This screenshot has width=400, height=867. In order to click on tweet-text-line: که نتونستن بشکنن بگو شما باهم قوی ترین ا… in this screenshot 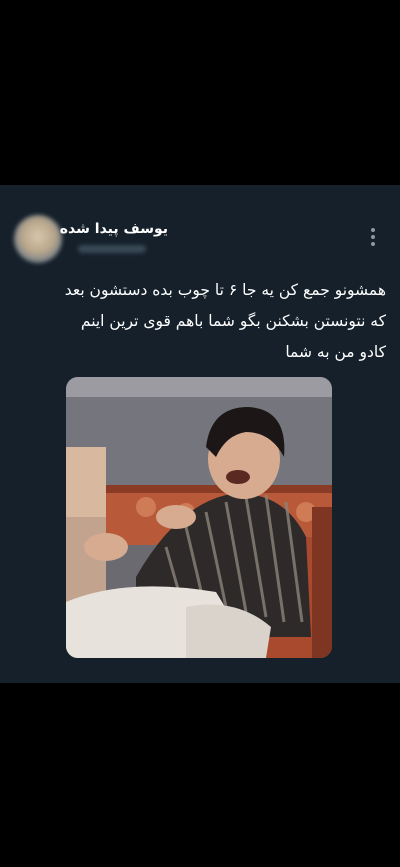, I will do `click(233, 321)`.